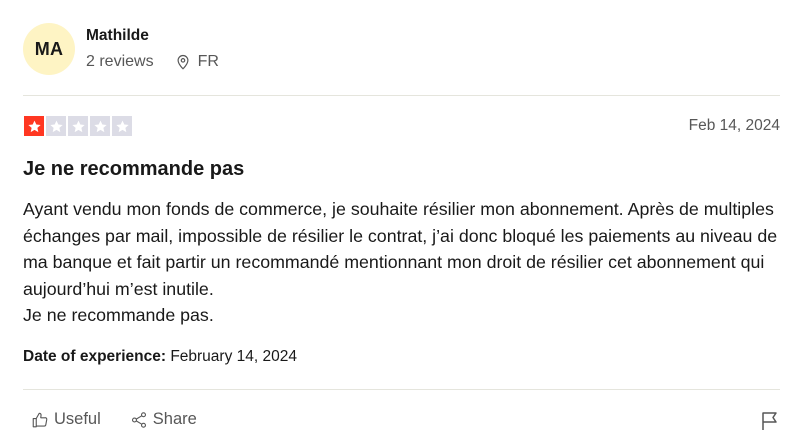 The width and height of the screenshot is (804, 442). What do you see at coordinates (174, 419) in the screenshot?
I see `share-label: Share` at bounding box center [174, 419].